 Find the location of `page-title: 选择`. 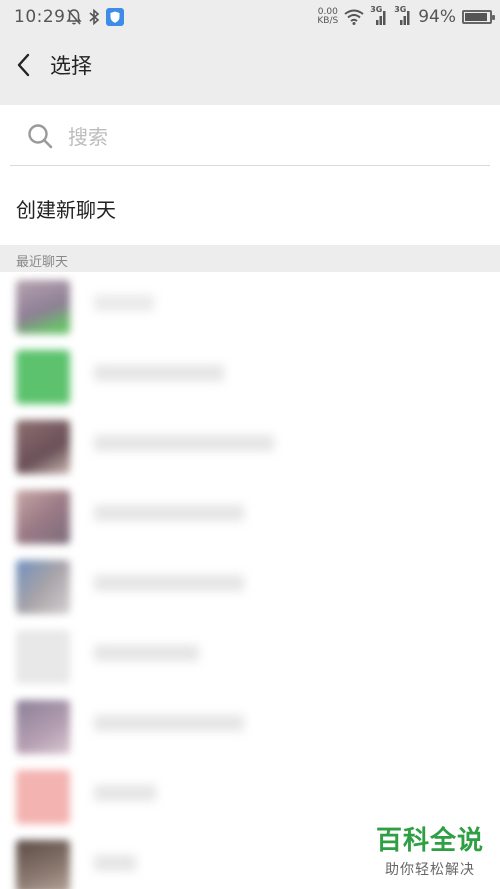

page-title: 选择 is located at coordinates (71, 66).